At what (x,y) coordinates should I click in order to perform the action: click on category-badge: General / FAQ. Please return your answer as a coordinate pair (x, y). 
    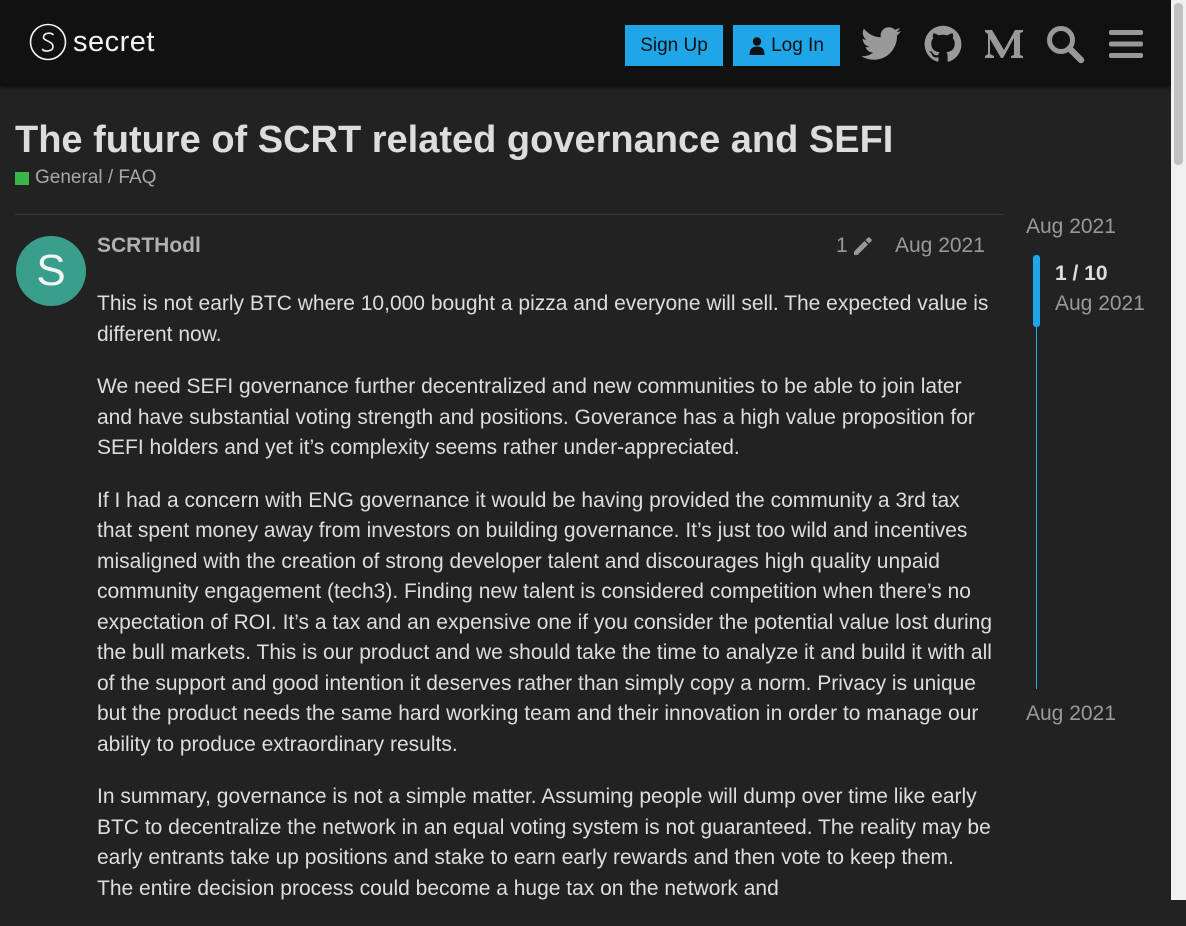
    Looking at the image, I should click on (85, 178).